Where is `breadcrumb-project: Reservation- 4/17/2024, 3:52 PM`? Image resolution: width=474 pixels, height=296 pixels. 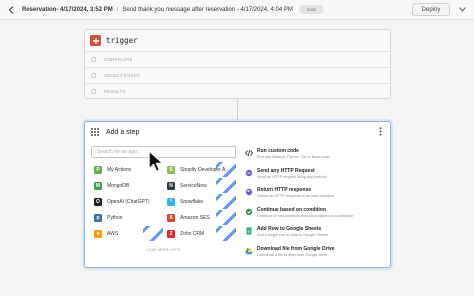 breadcrumb-project: Reservation- 4/17/2024, 3:52 PM is located at coordinates (67, 10).